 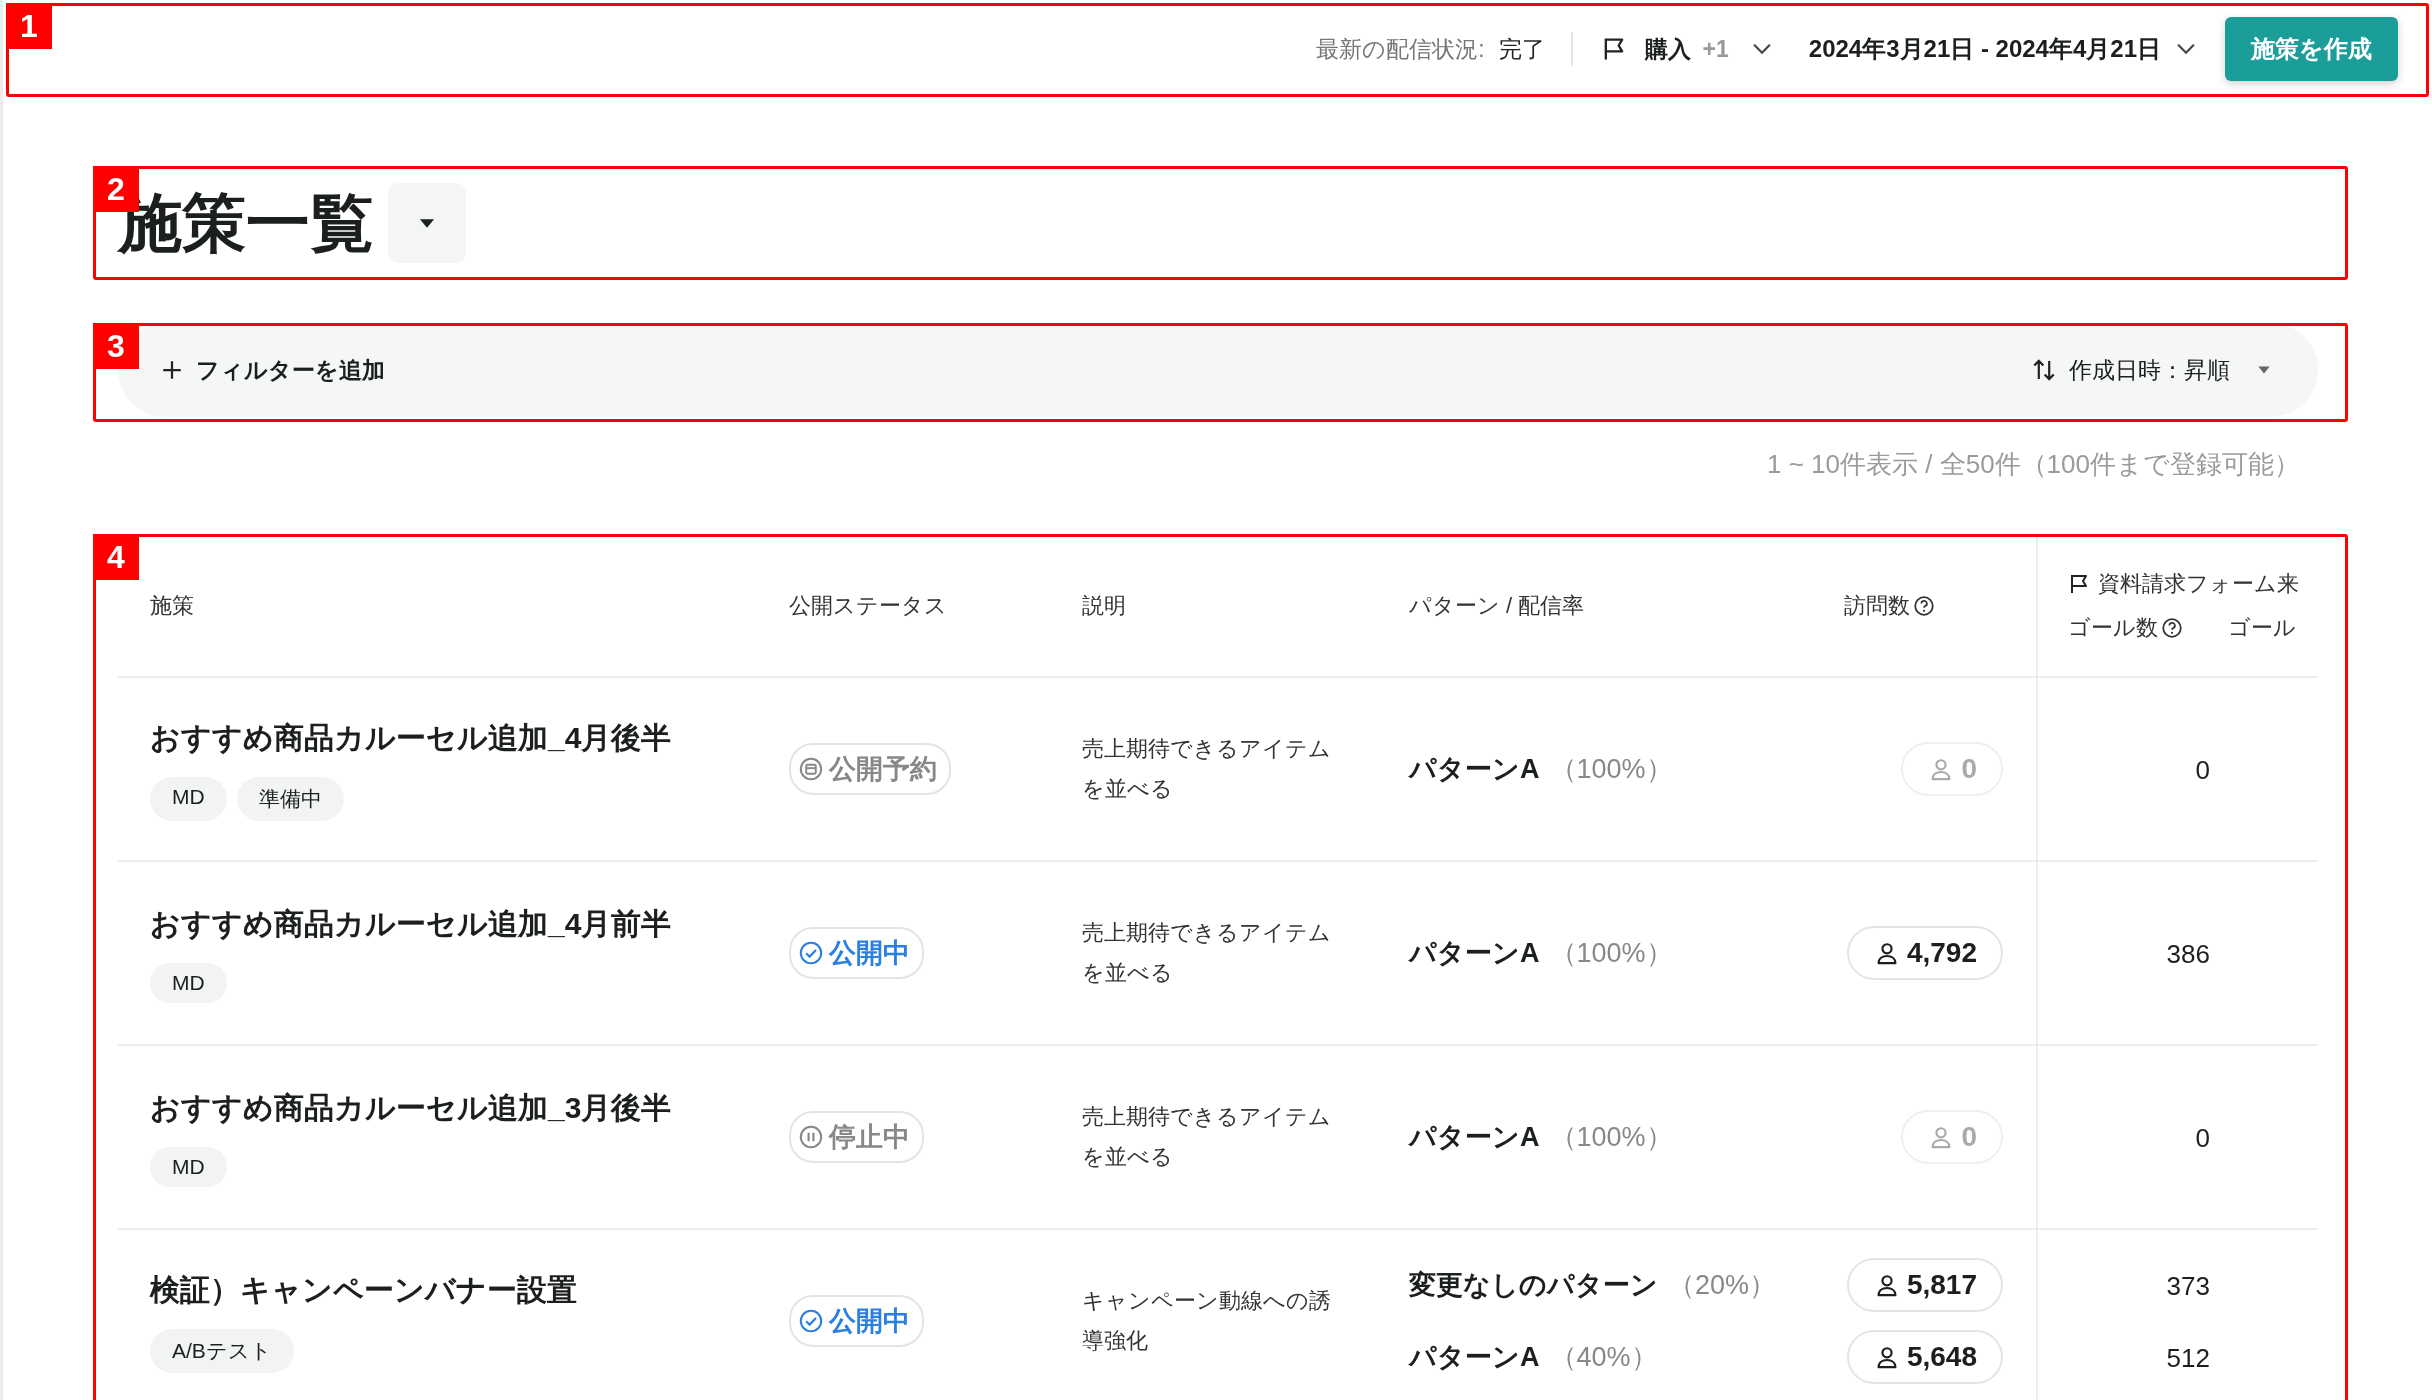 I want to click on sort-dropdown: 作成日時：昇順, so click(x=2151, y=370).